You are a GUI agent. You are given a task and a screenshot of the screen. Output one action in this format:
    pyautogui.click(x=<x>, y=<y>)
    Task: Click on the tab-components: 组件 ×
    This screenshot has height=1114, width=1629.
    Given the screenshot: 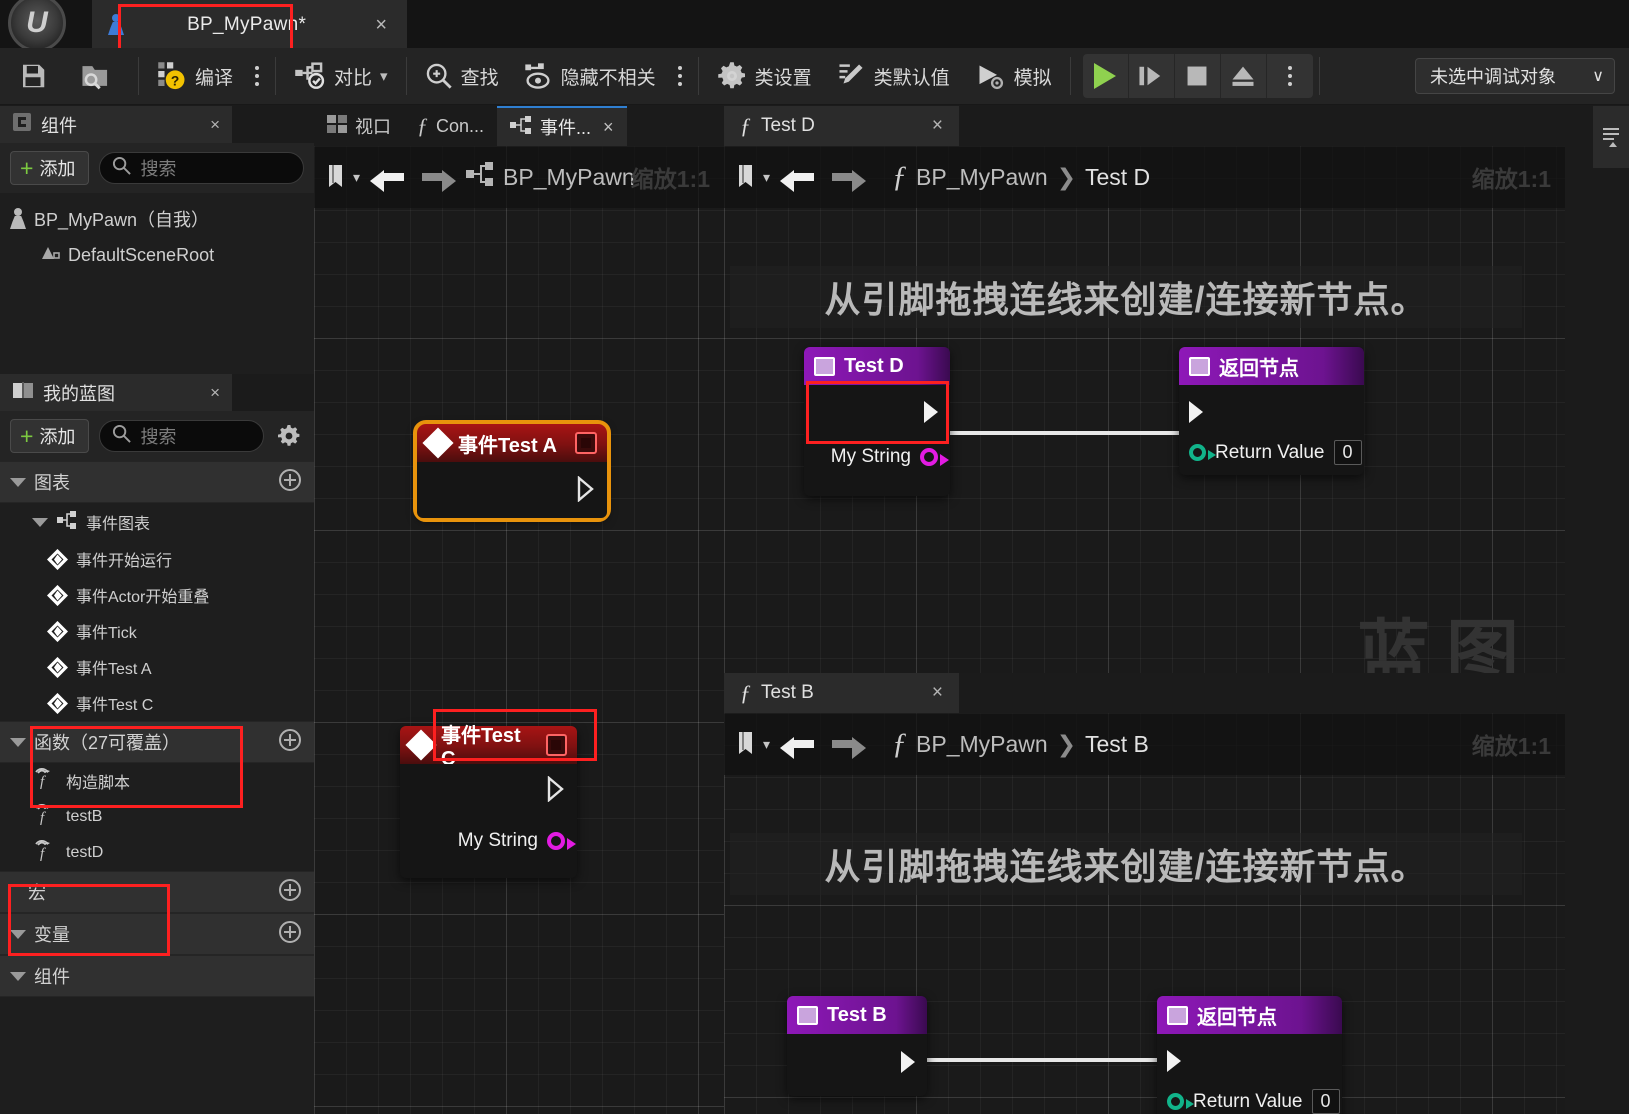 What is the action you would take?
    pyautogui.click(x=116, y=124)
    